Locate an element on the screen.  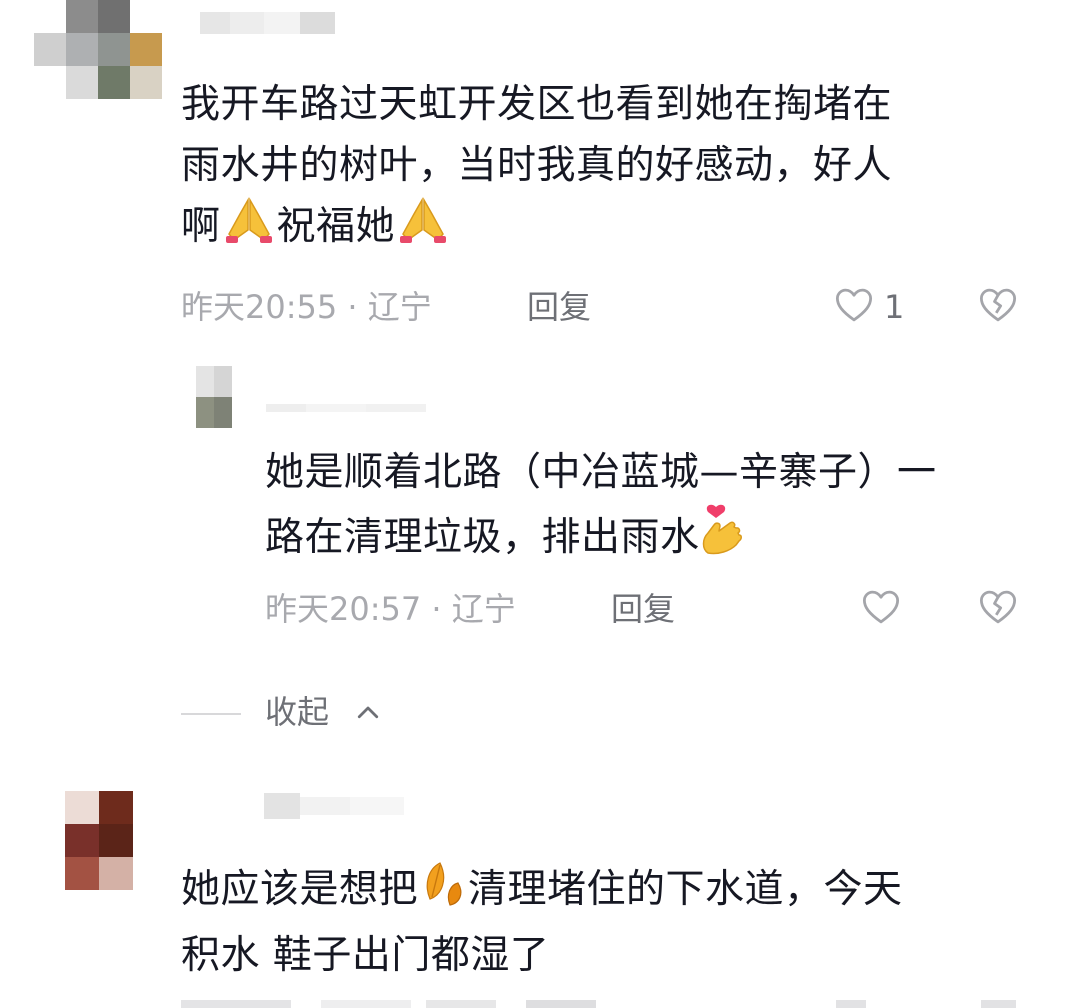
comment-line: 我开车路过天虹开发区也看到她在掏堵在 is located at coordinates (537, 104).